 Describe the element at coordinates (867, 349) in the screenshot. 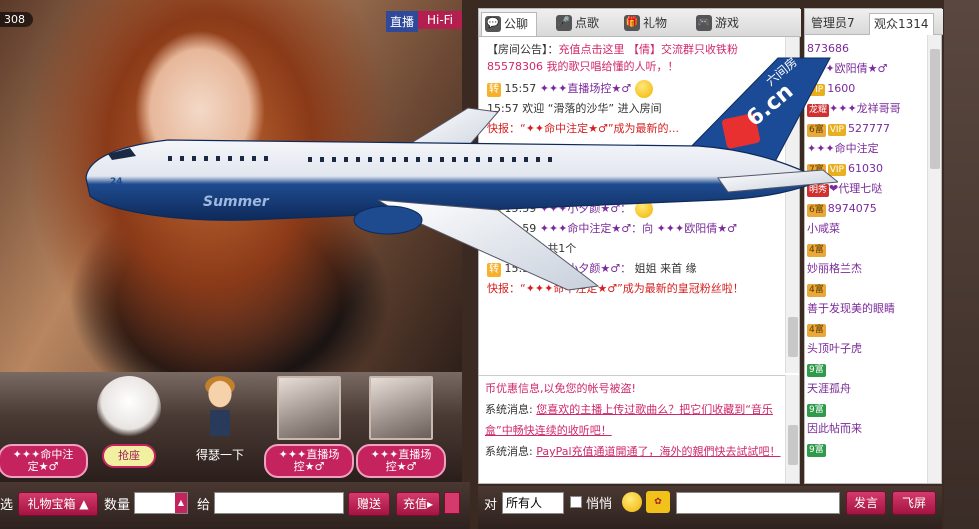

I see `user-list-item: 头顶叶子虎` at that location.